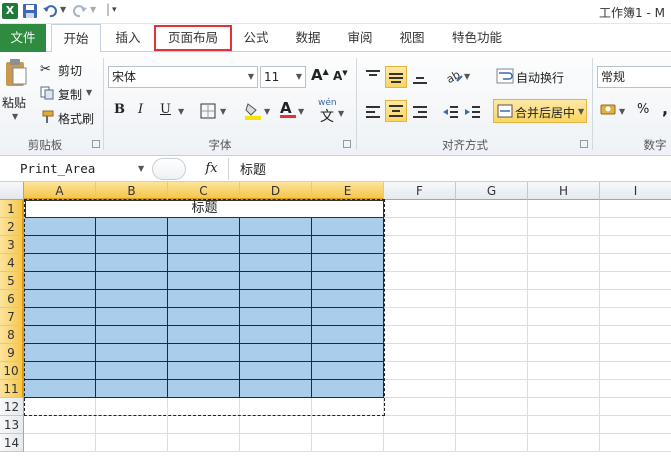 Image resolution: width=671 pixels, height=462 pixels. What do you see at coordinates (50, 11) in the screenshot?
I see `undo-icon` at bounding box center [50, 11].